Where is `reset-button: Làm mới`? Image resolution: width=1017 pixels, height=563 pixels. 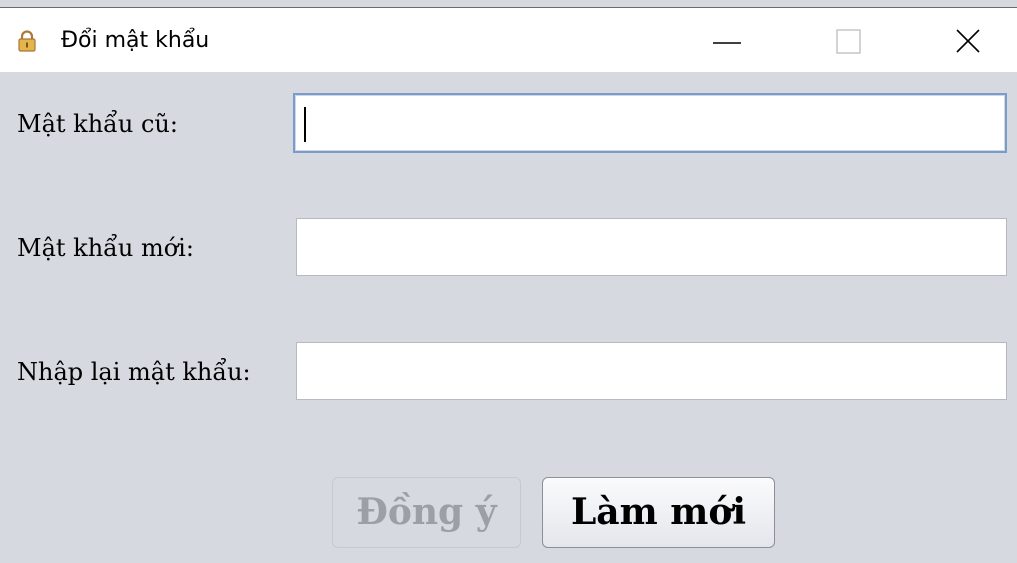 reset-button: Làm mới is located at coordinates (658, 512).